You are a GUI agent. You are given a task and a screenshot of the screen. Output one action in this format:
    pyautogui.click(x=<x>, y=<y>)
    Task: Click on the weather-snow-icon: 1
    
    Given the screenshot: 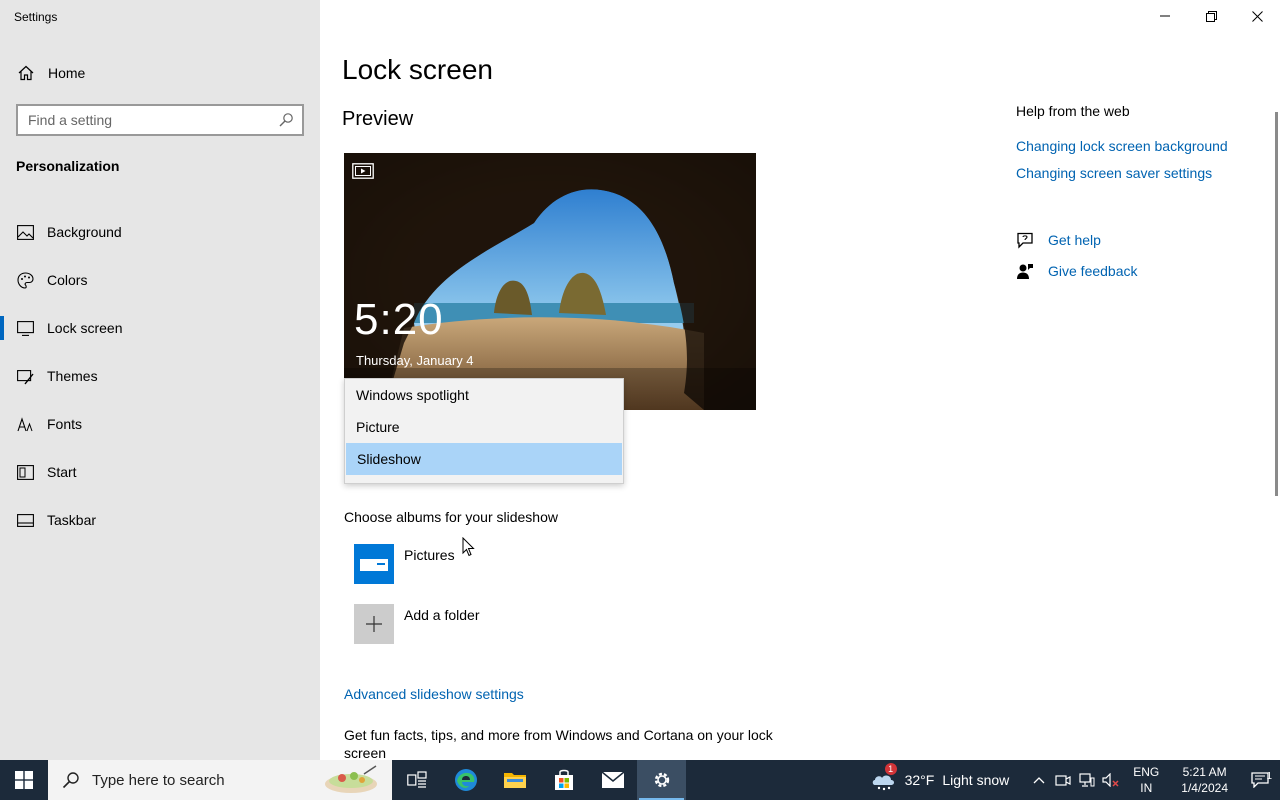 What is the action you would take?
    pyautogui.click(x=884, y=777)
    